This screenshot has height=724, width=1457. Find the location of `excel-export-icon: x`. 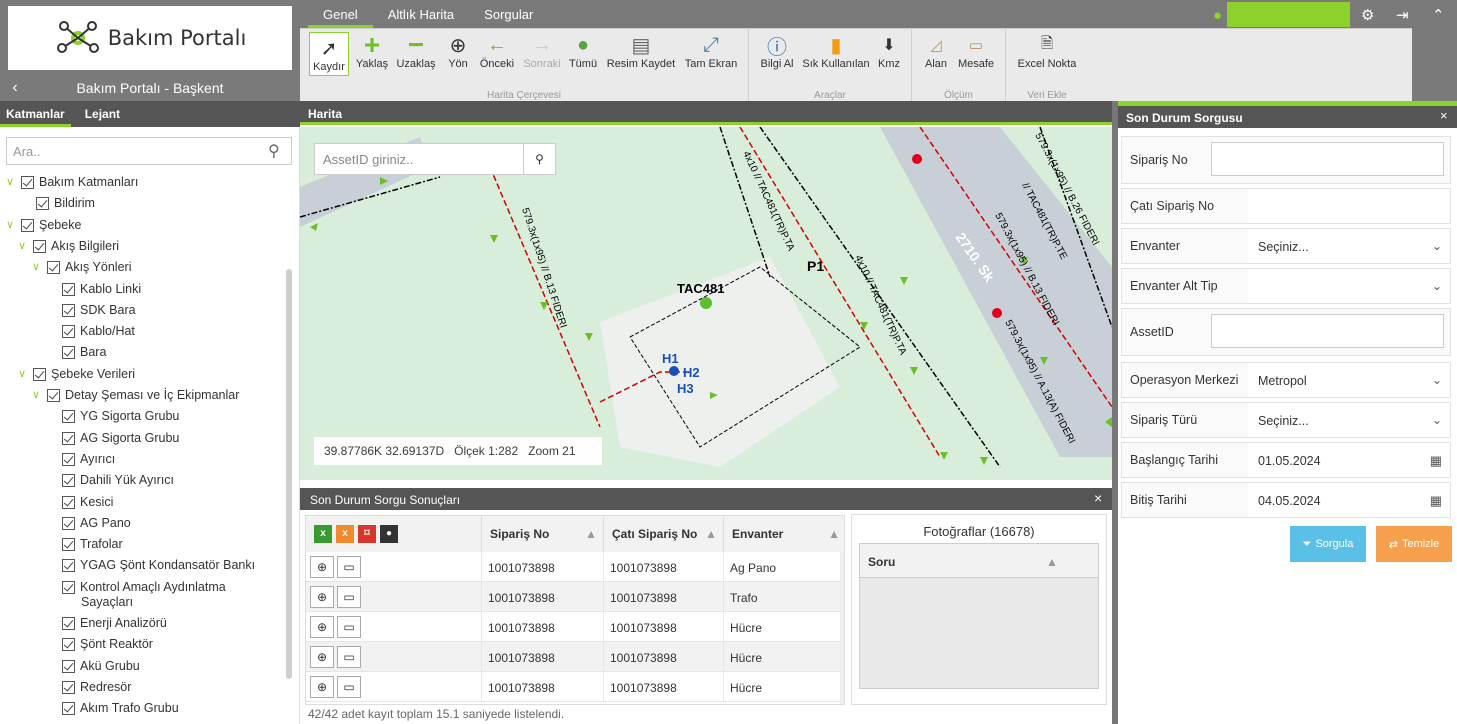

excel-export-icon: x is located at coordinates (323, 534).